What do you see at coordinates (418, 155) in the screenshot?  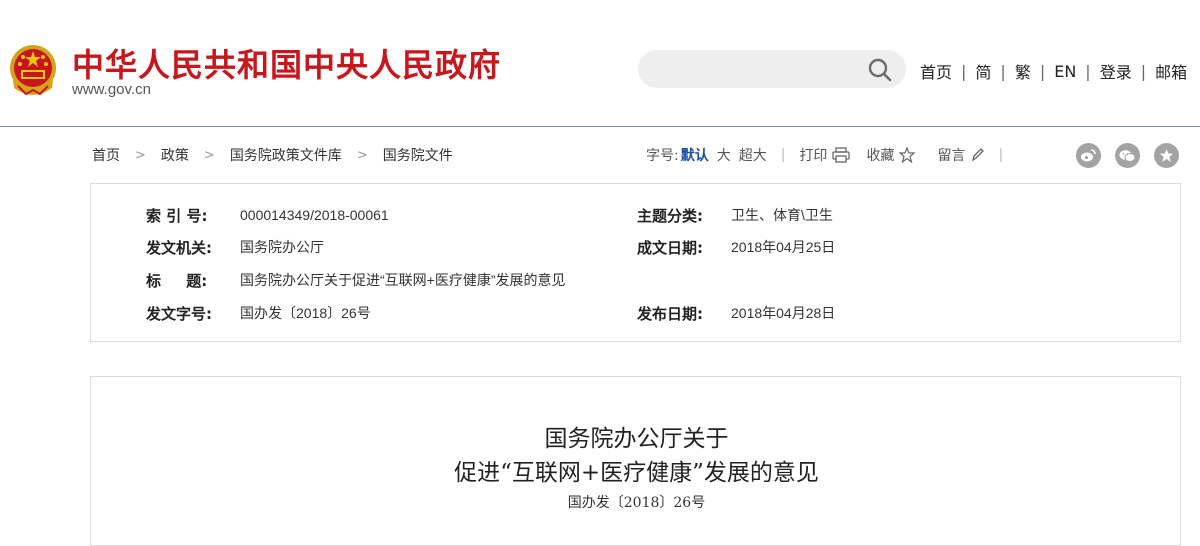 I see `breadcrumb-state-council-docs: 国务院文件` at bounding box center [418, 155].